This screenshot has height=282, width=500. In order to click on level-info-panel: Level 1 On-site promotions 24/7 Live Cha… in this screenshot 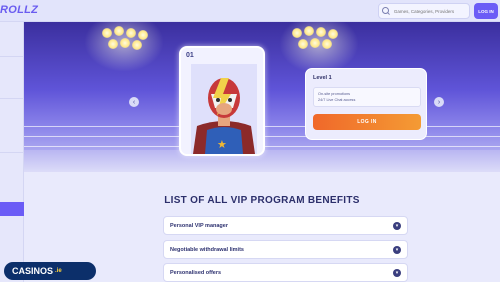, I will do `click(366, 104)`.